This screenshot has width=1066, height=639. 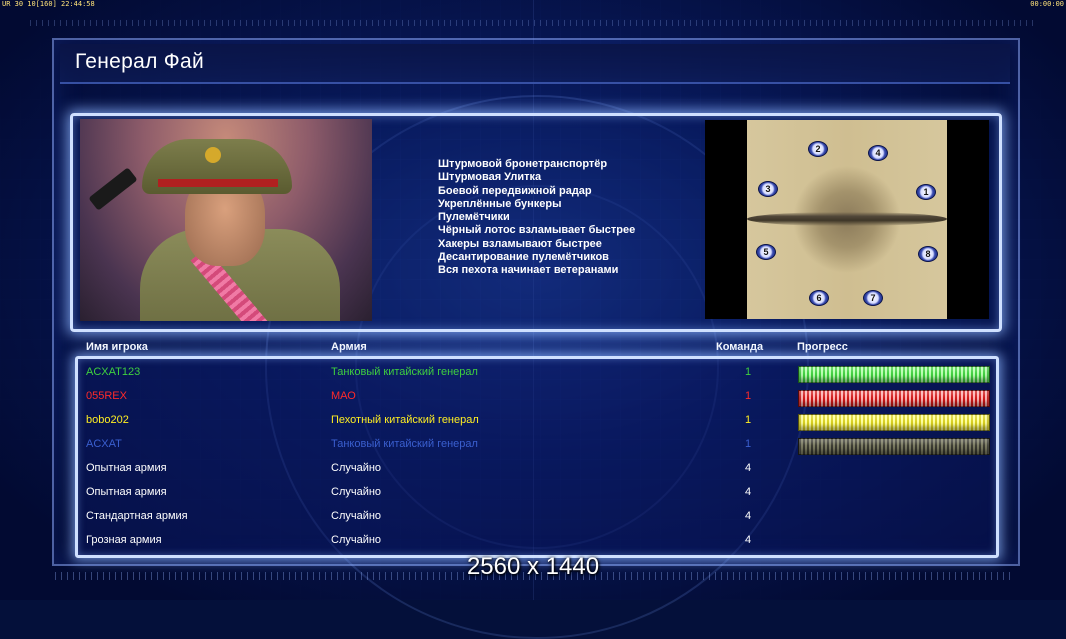 What do you see at coordinates (106, 396) in the screenshot?
I see `player-name: 055REX` at bounding box center [106, 396].